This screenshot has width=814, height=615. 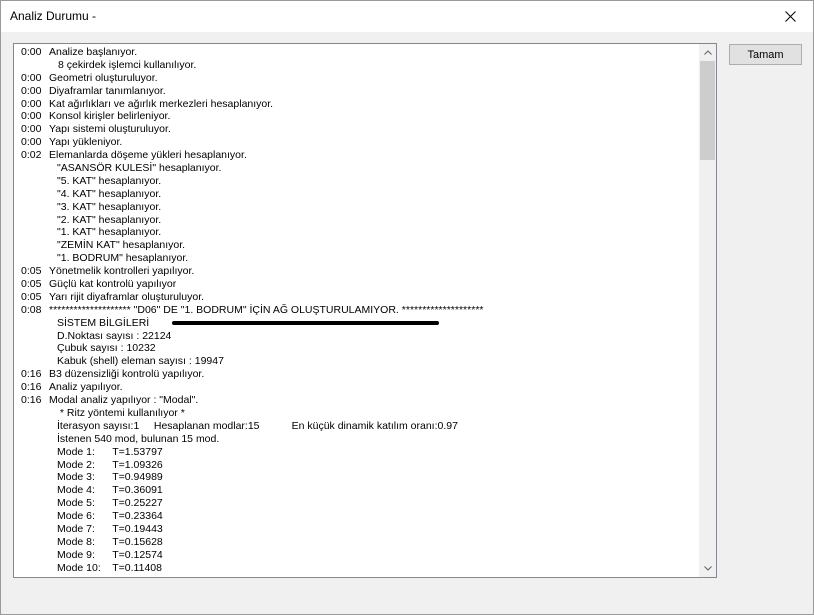 What do you see at coordinates (110, 451) in the screenshot?
I see `log-message: Mode 1: T=1.53797` at bounding box center [110, 451].